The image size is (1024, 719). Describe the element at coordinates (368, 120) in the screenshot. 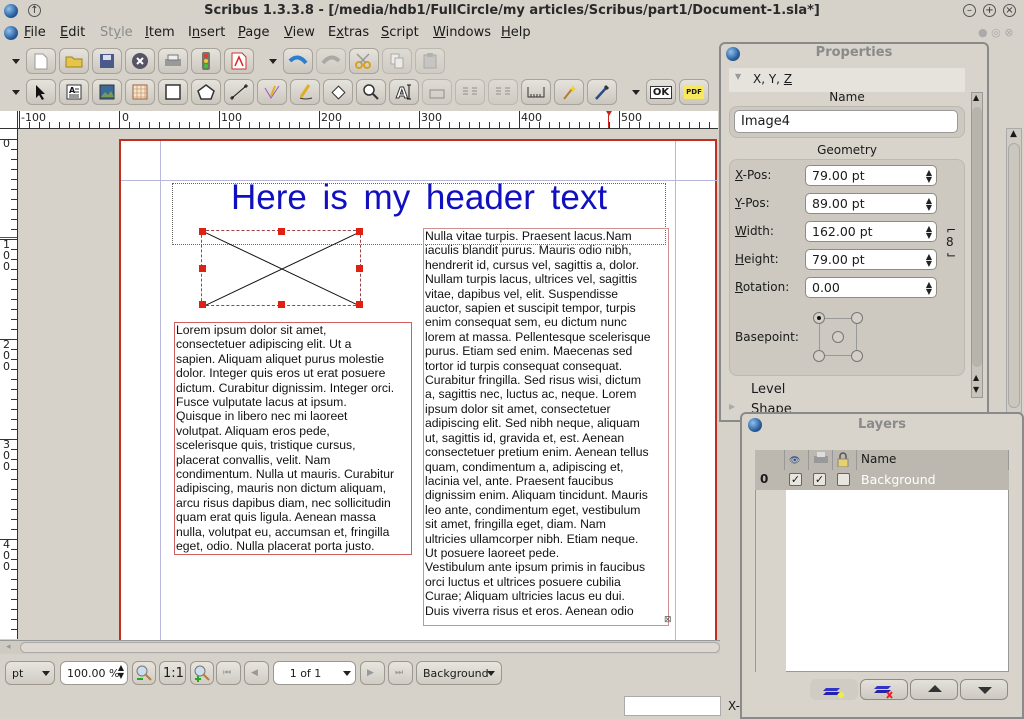

I see `horizontal-ruler: -100 0 100 200 300 400 500` at that location.